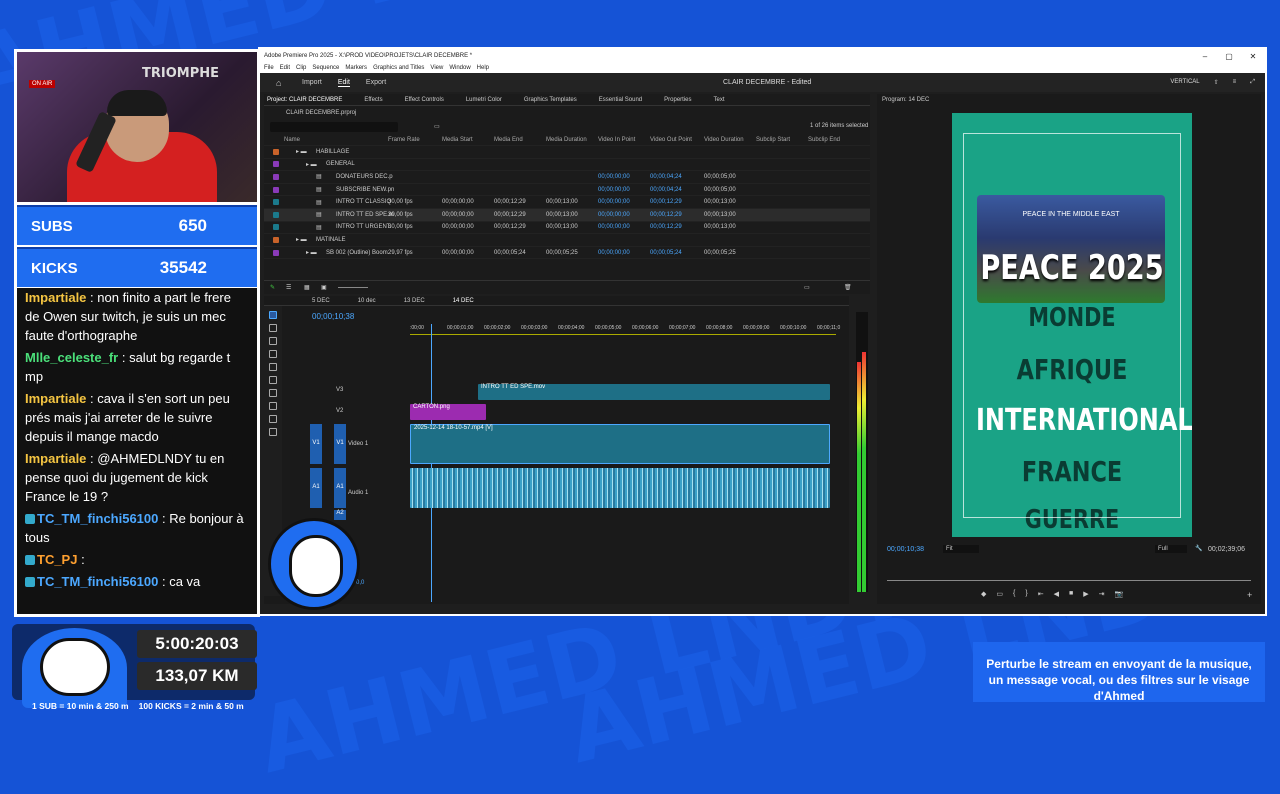  What do you see at coordinates (1253, 56) in the screenshot?
I see `close-button: ✕` at bounding box center [1253, 56].